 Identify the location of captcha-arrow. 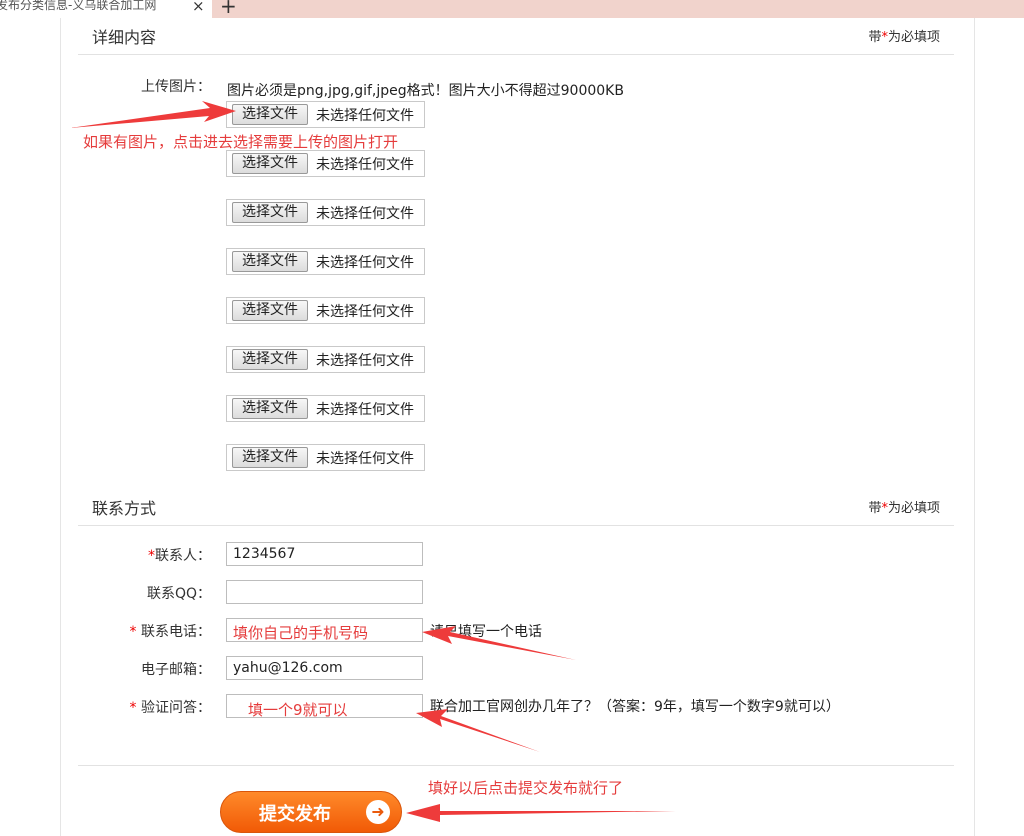
(478, 730).